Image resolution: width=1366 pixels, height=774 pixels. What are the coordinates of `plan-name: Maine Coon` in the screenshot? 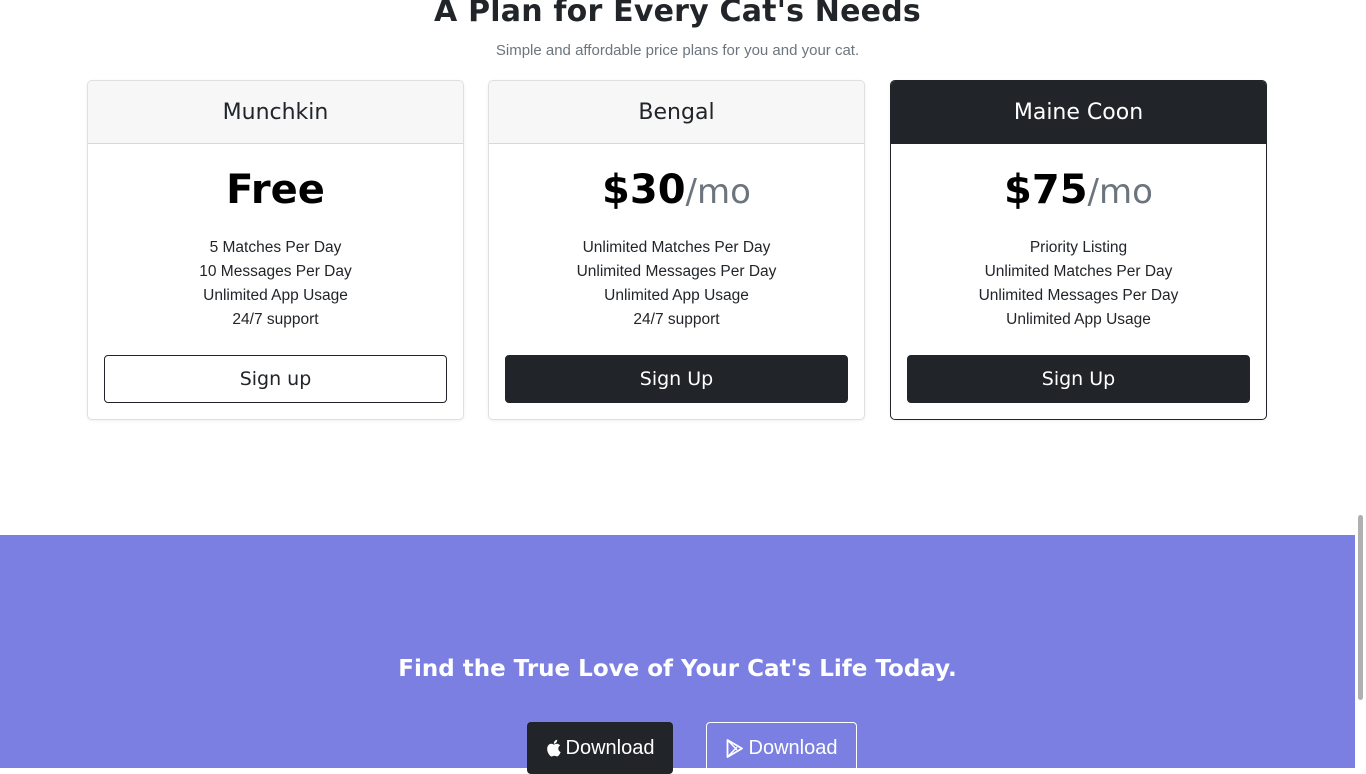 It's located at (1078, 112).